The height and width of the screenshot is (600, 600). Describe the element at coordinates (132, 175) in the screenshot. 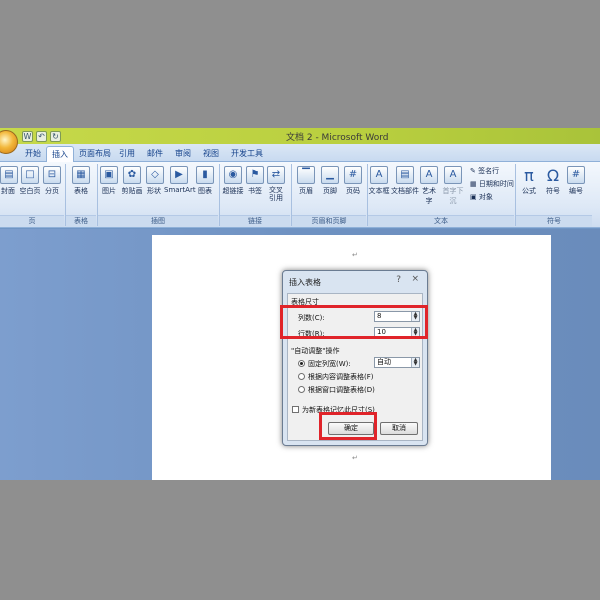

I see `clip-art-icon: ✿` at that location.